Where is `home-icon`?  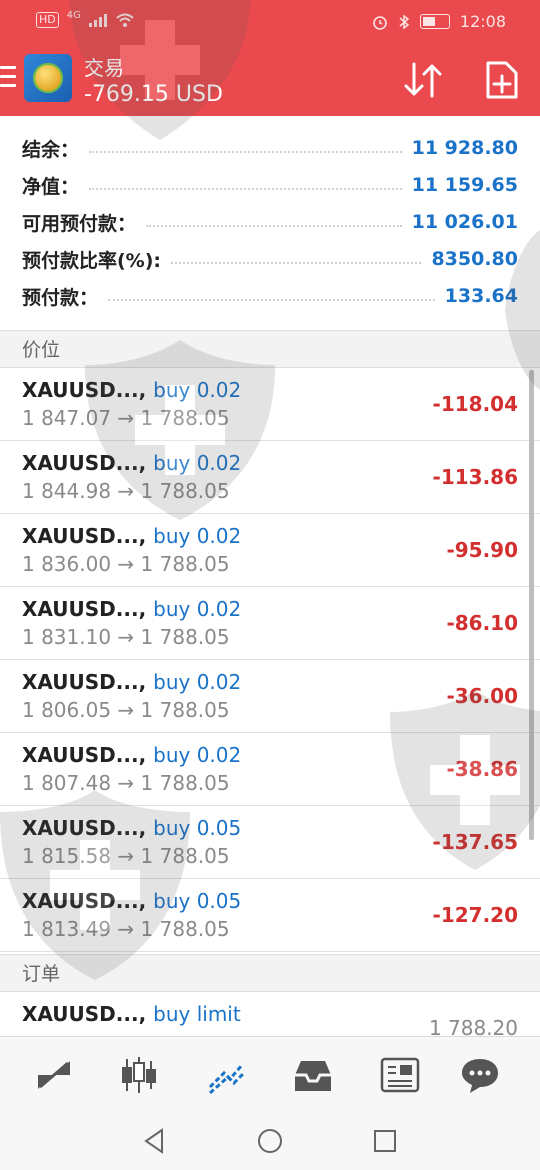 home-icon is located at coordinates (270, 1141).